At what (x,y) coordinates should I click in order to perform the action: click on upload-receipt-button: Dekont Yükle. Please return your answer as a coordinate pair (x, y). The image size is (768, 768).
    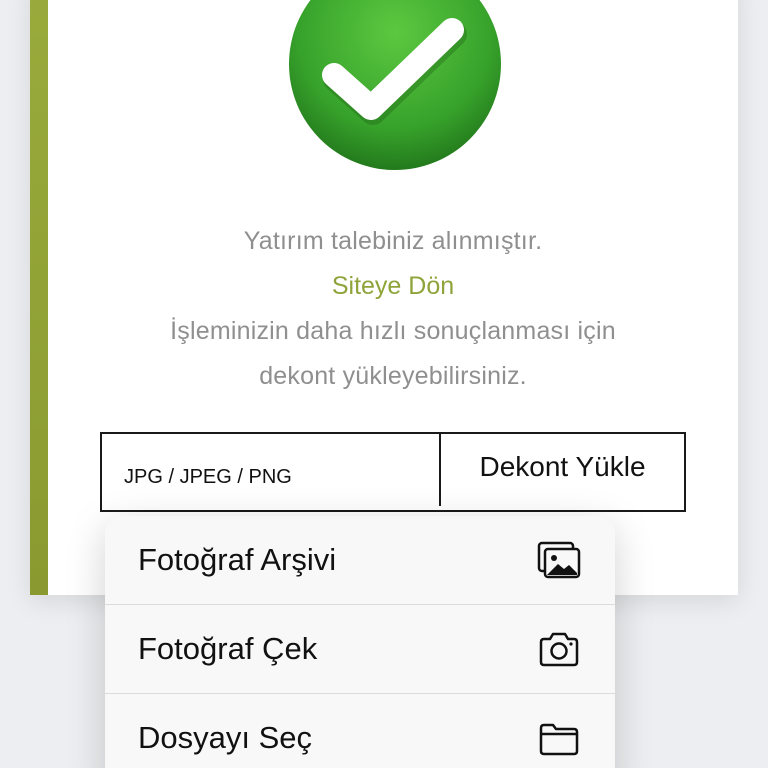
    Looking at the image, I should click on (562, 472).